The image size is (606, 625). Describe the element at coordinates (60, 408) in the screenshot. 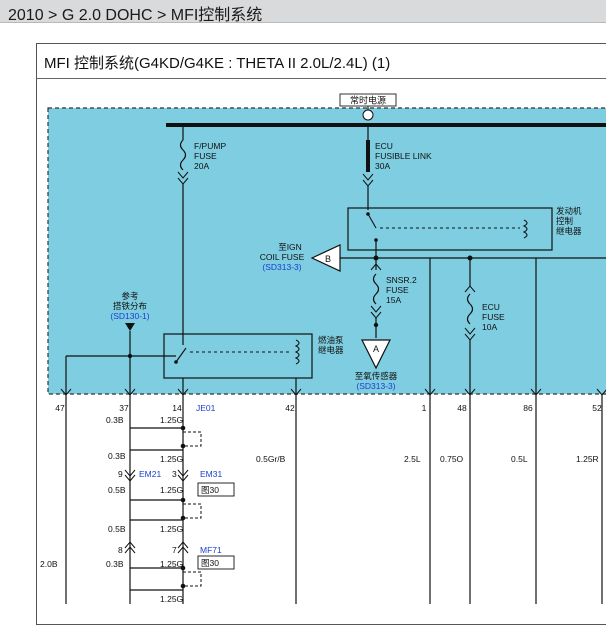

I see `pin-47: 47` at that location.